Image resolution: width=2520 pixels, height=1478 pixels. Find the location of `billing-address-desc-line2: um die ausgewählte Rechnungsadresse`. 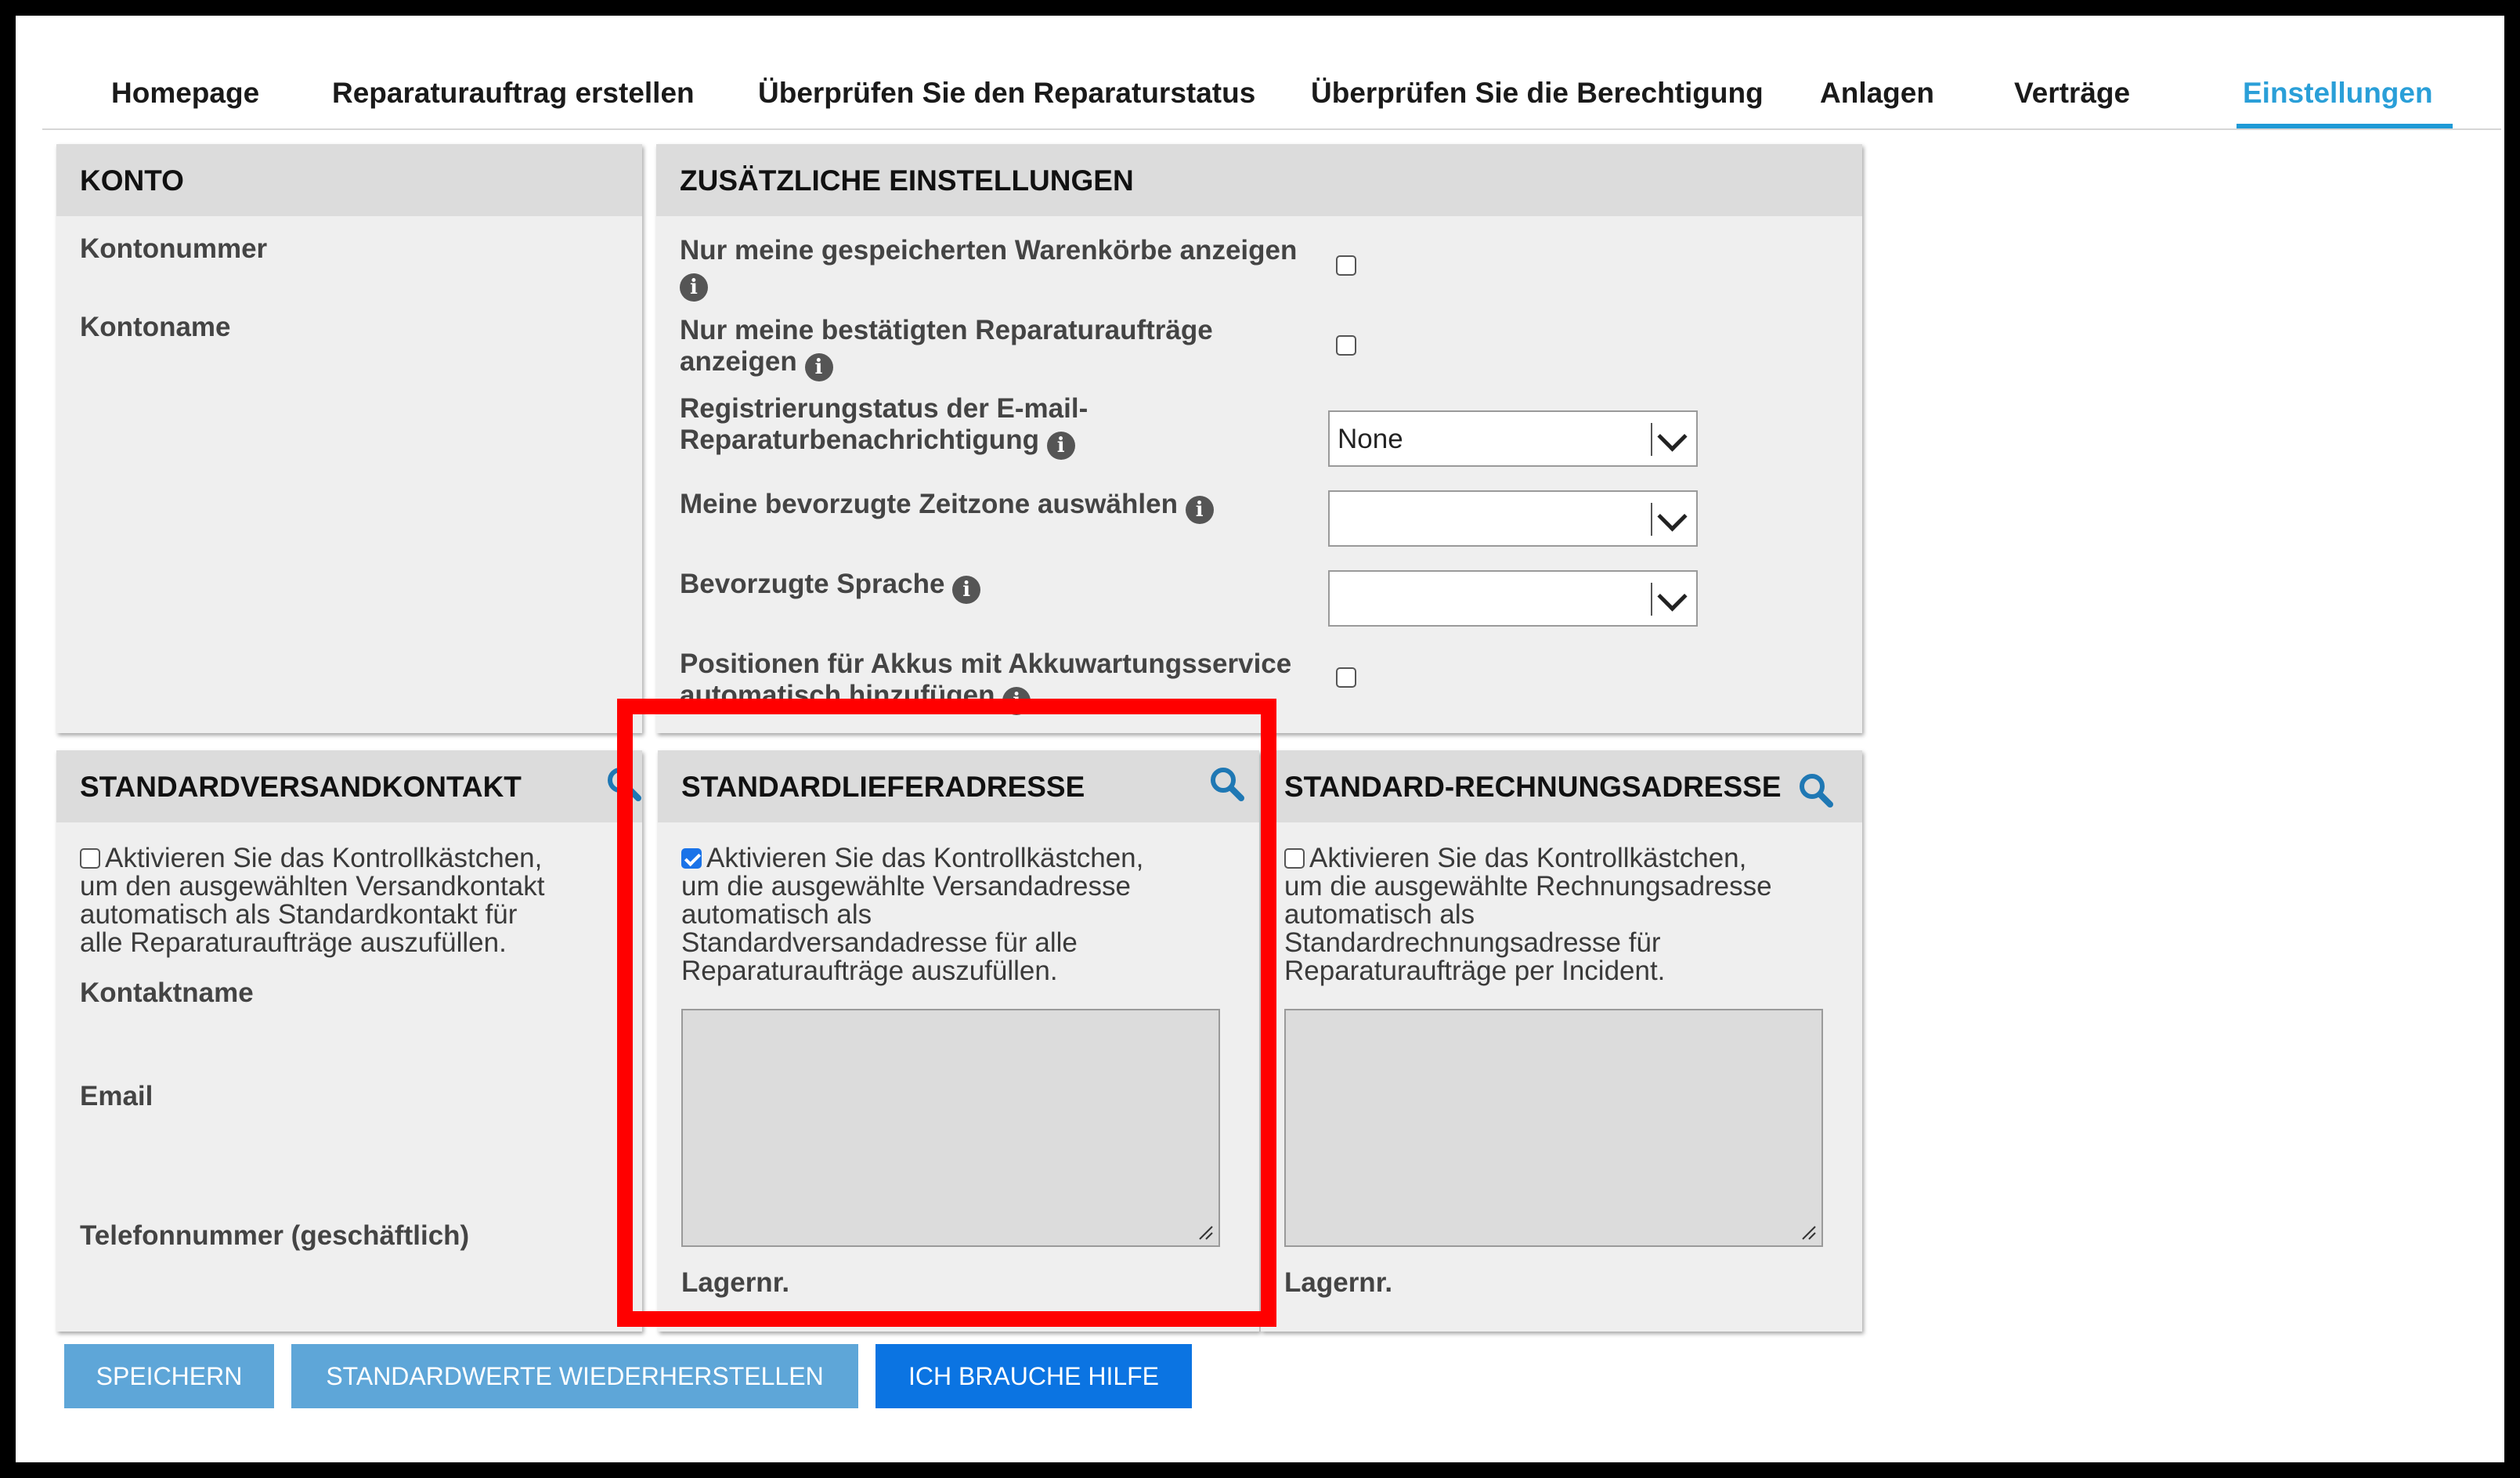

billing-address-desc-line2: um die ausgewählte Rechnungsadresse is located at coordinates (1528, 886).